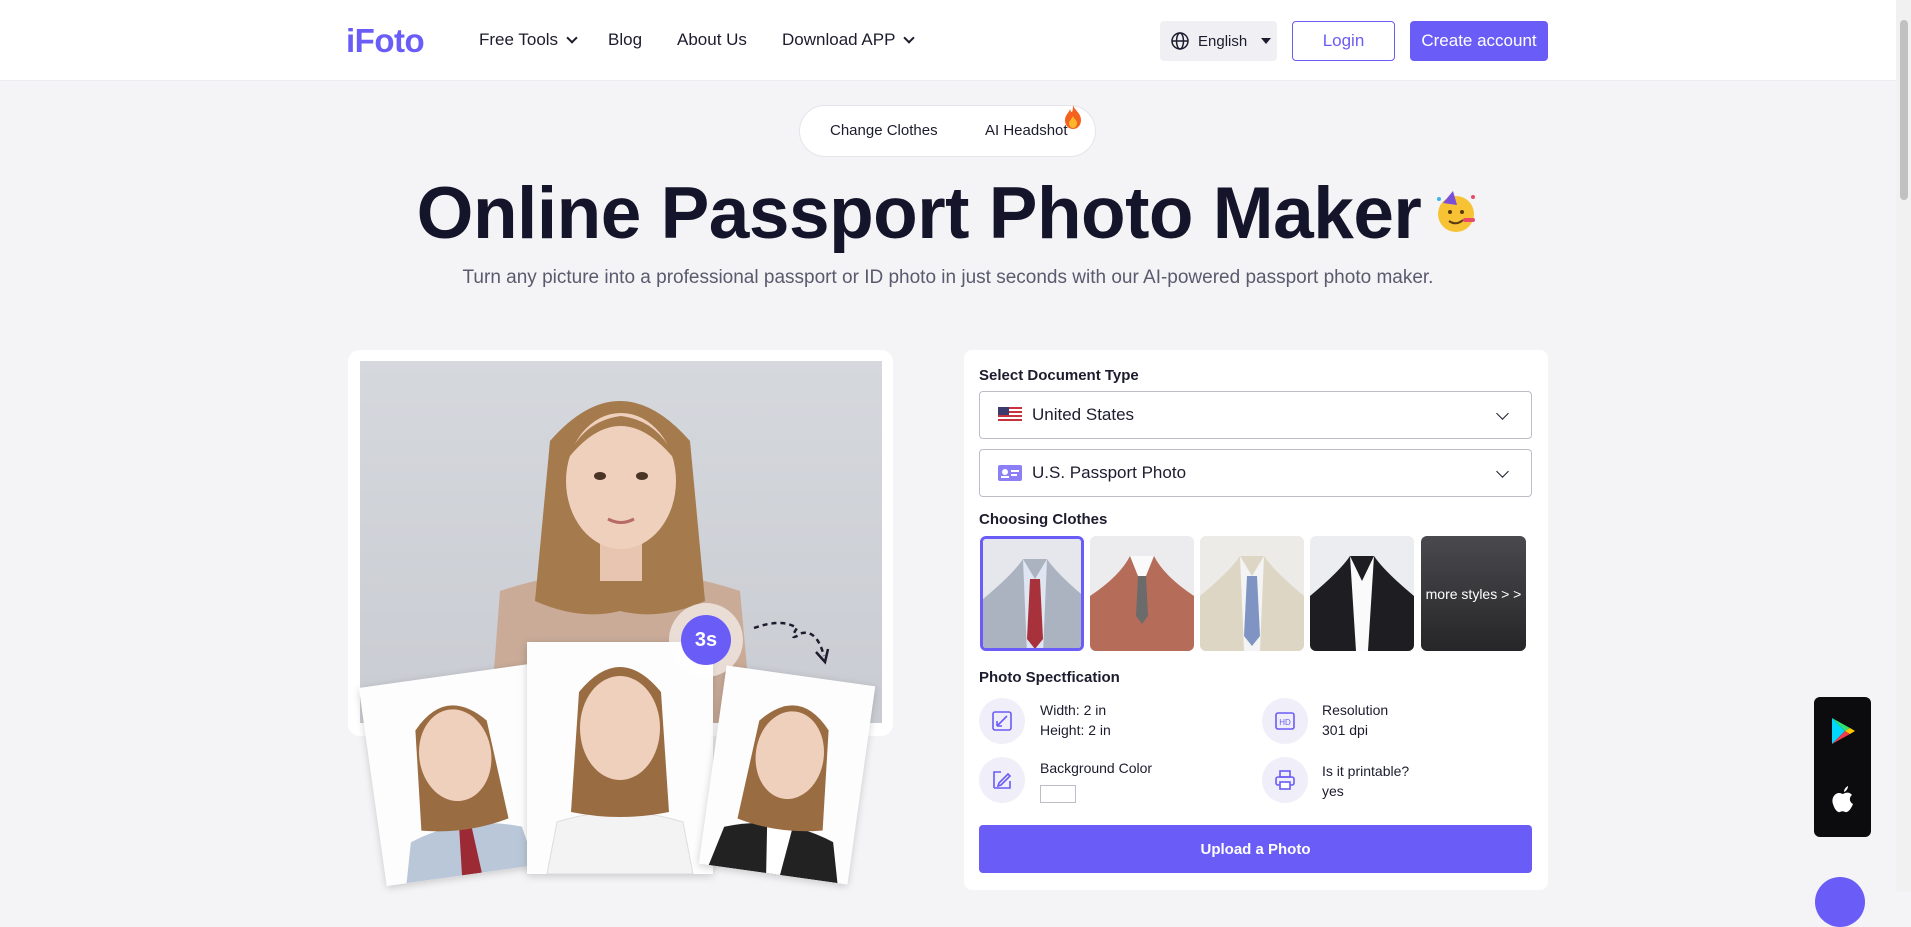 This screenshot has height=927, width=1911. Describe the element at coordinates (1073, 710) in the screenshot. I see `width-value: Width: 2 in` at that location.